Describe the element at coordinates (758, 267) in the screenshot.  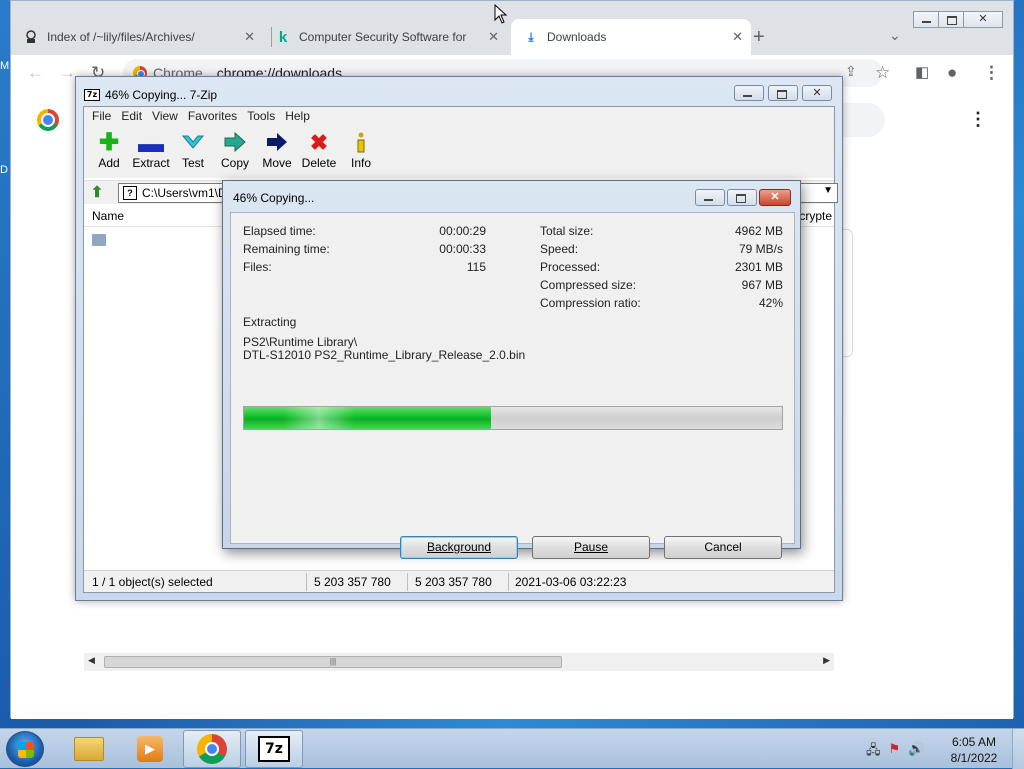
I see `processed-value: 2301 MB` at that location.